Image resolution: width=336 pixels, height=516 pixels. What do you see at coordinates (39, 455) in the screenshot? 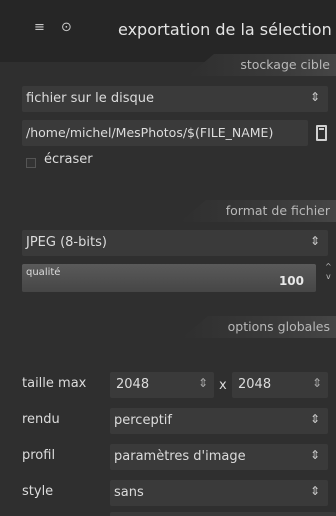
I see `profile-label: profil` at bounding box center [39, 455].